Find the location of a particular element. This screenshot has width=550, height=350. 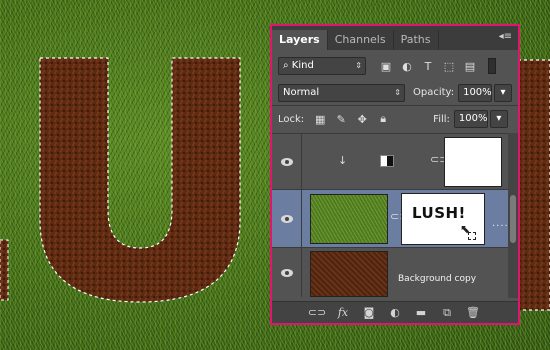

blend-mode-select: Normal ⇕ is located at coordinates (341, 92).